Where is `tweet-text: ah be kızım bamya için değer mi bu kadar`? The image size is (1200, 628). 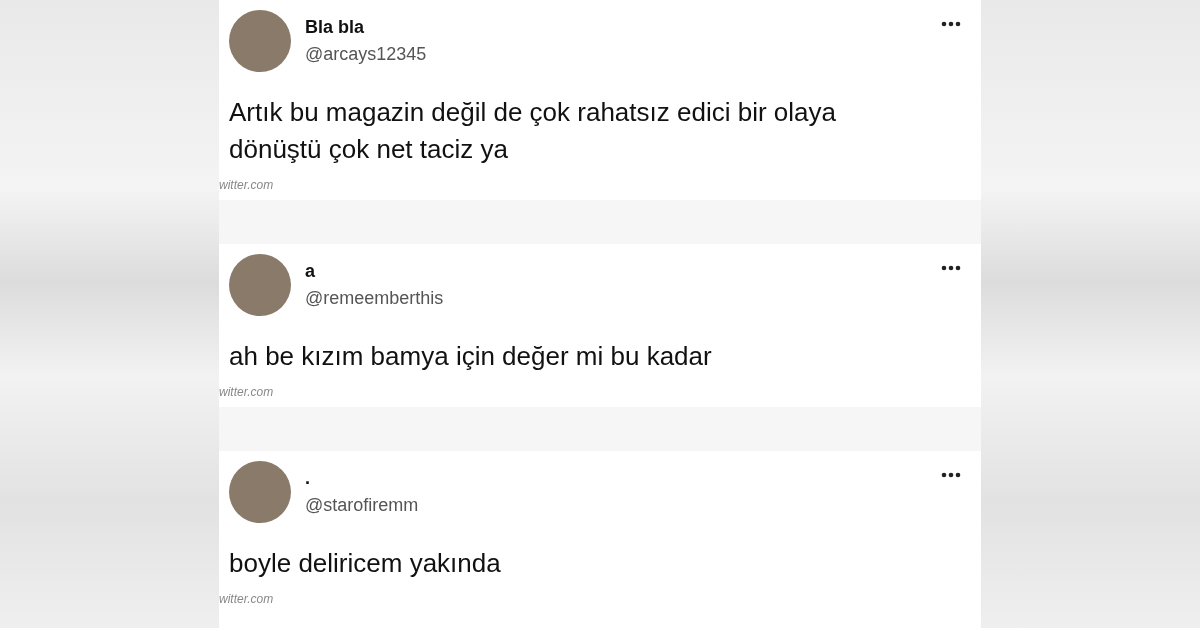 tweet-text: ah be kızım bamya için değer mi bu kadar is located at coordinates (471, 356).